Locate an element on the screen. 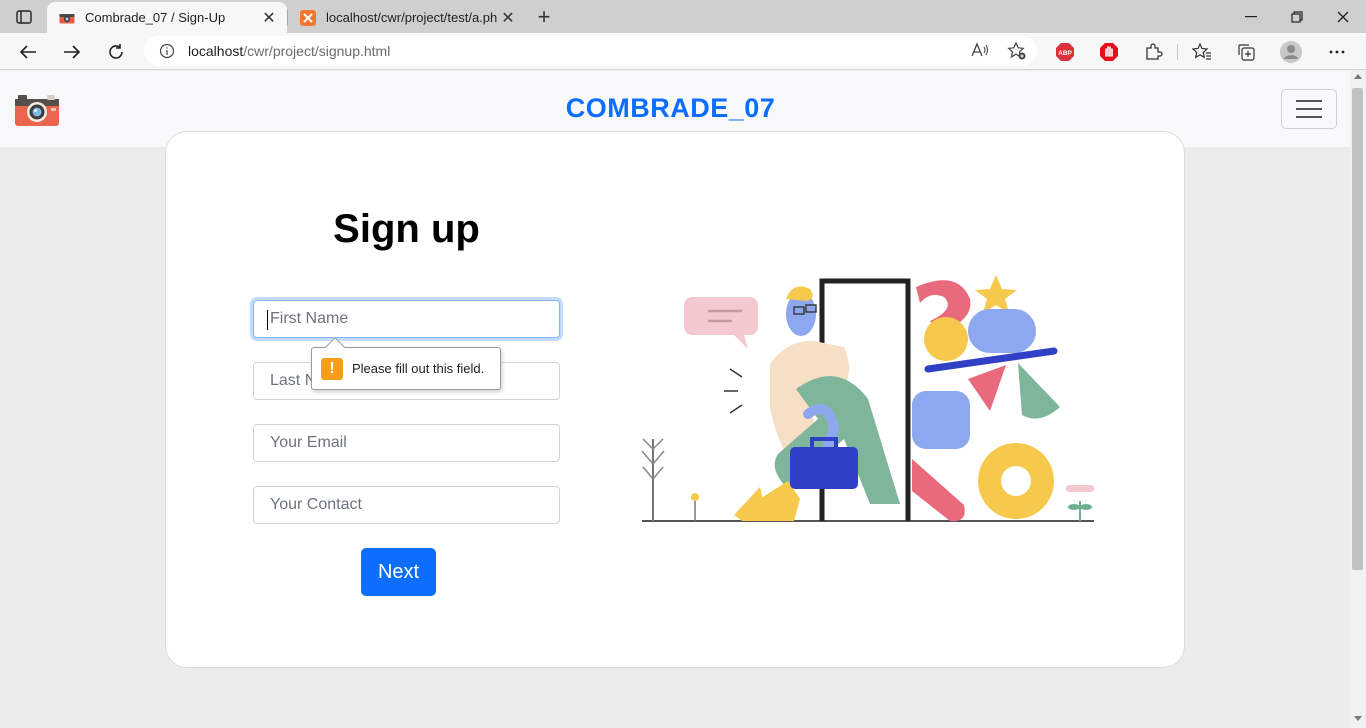 This screenshot has width=1366, height=728. validation-tooltip: ! Please fill out this field. is located at coordinates (406, 363).